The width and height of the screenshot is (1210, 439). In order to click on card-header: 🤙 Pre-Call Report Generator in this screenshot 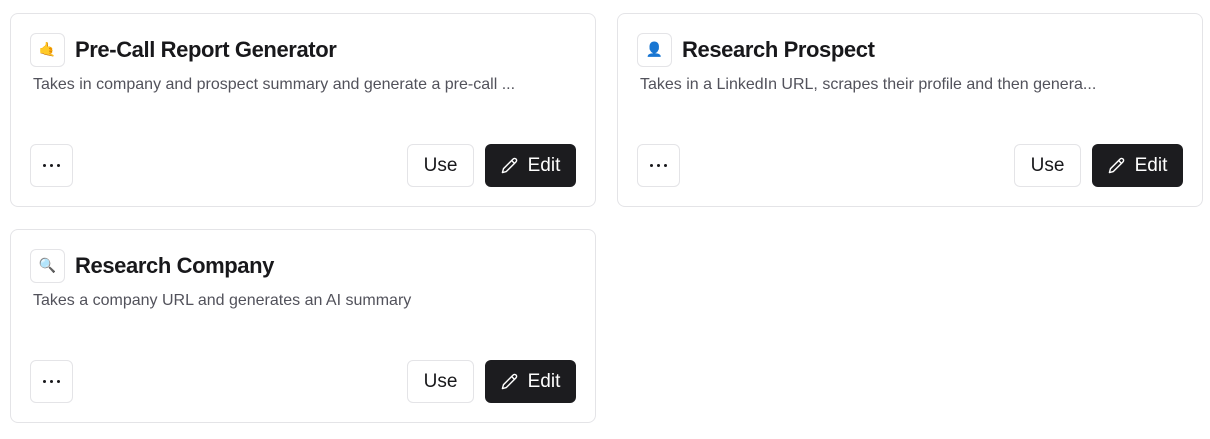, I will do `click(183, 50)`.